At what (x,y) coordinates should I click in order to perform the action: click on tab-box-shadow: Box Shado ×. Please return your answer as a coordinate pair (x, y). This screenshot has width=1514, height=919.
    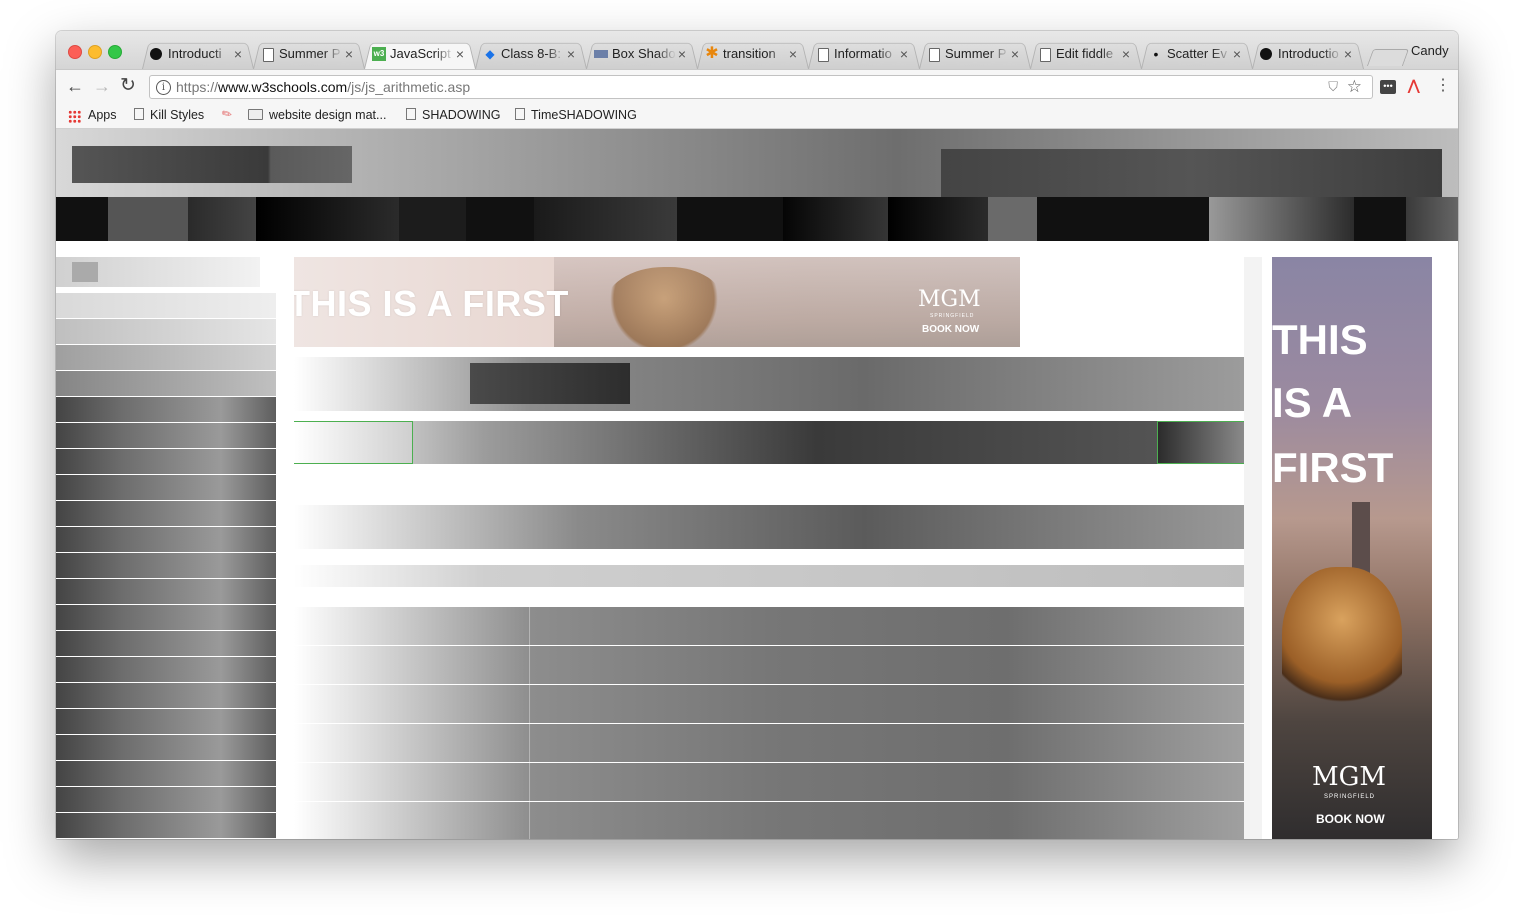
    Looking at the image, I should click on (638, 54).